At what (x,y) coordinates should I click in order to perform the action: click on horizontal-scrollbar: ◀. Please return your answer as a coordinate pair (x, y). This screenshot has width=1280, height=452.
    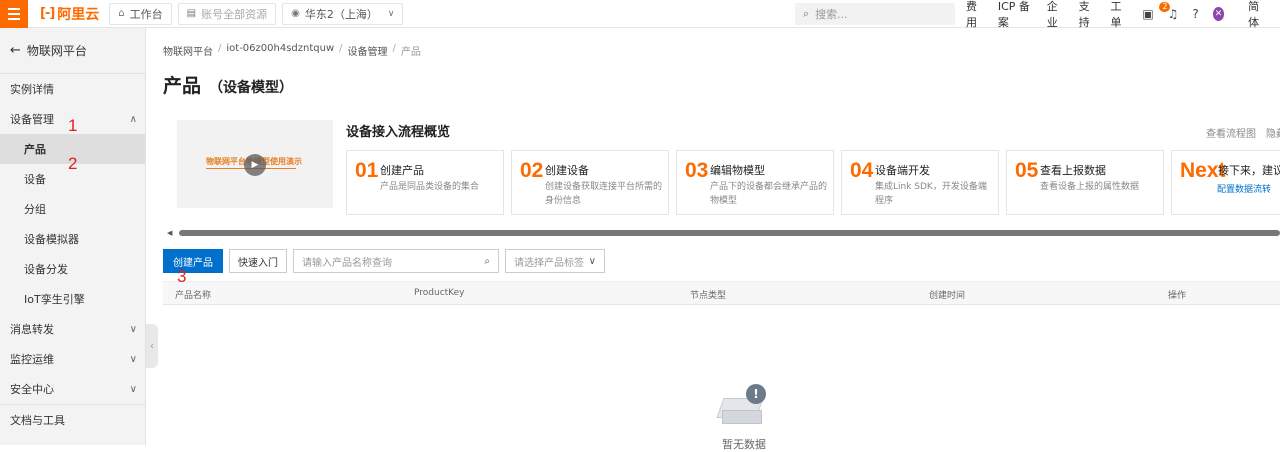
    Looking at the image, I should click on (723, 233).